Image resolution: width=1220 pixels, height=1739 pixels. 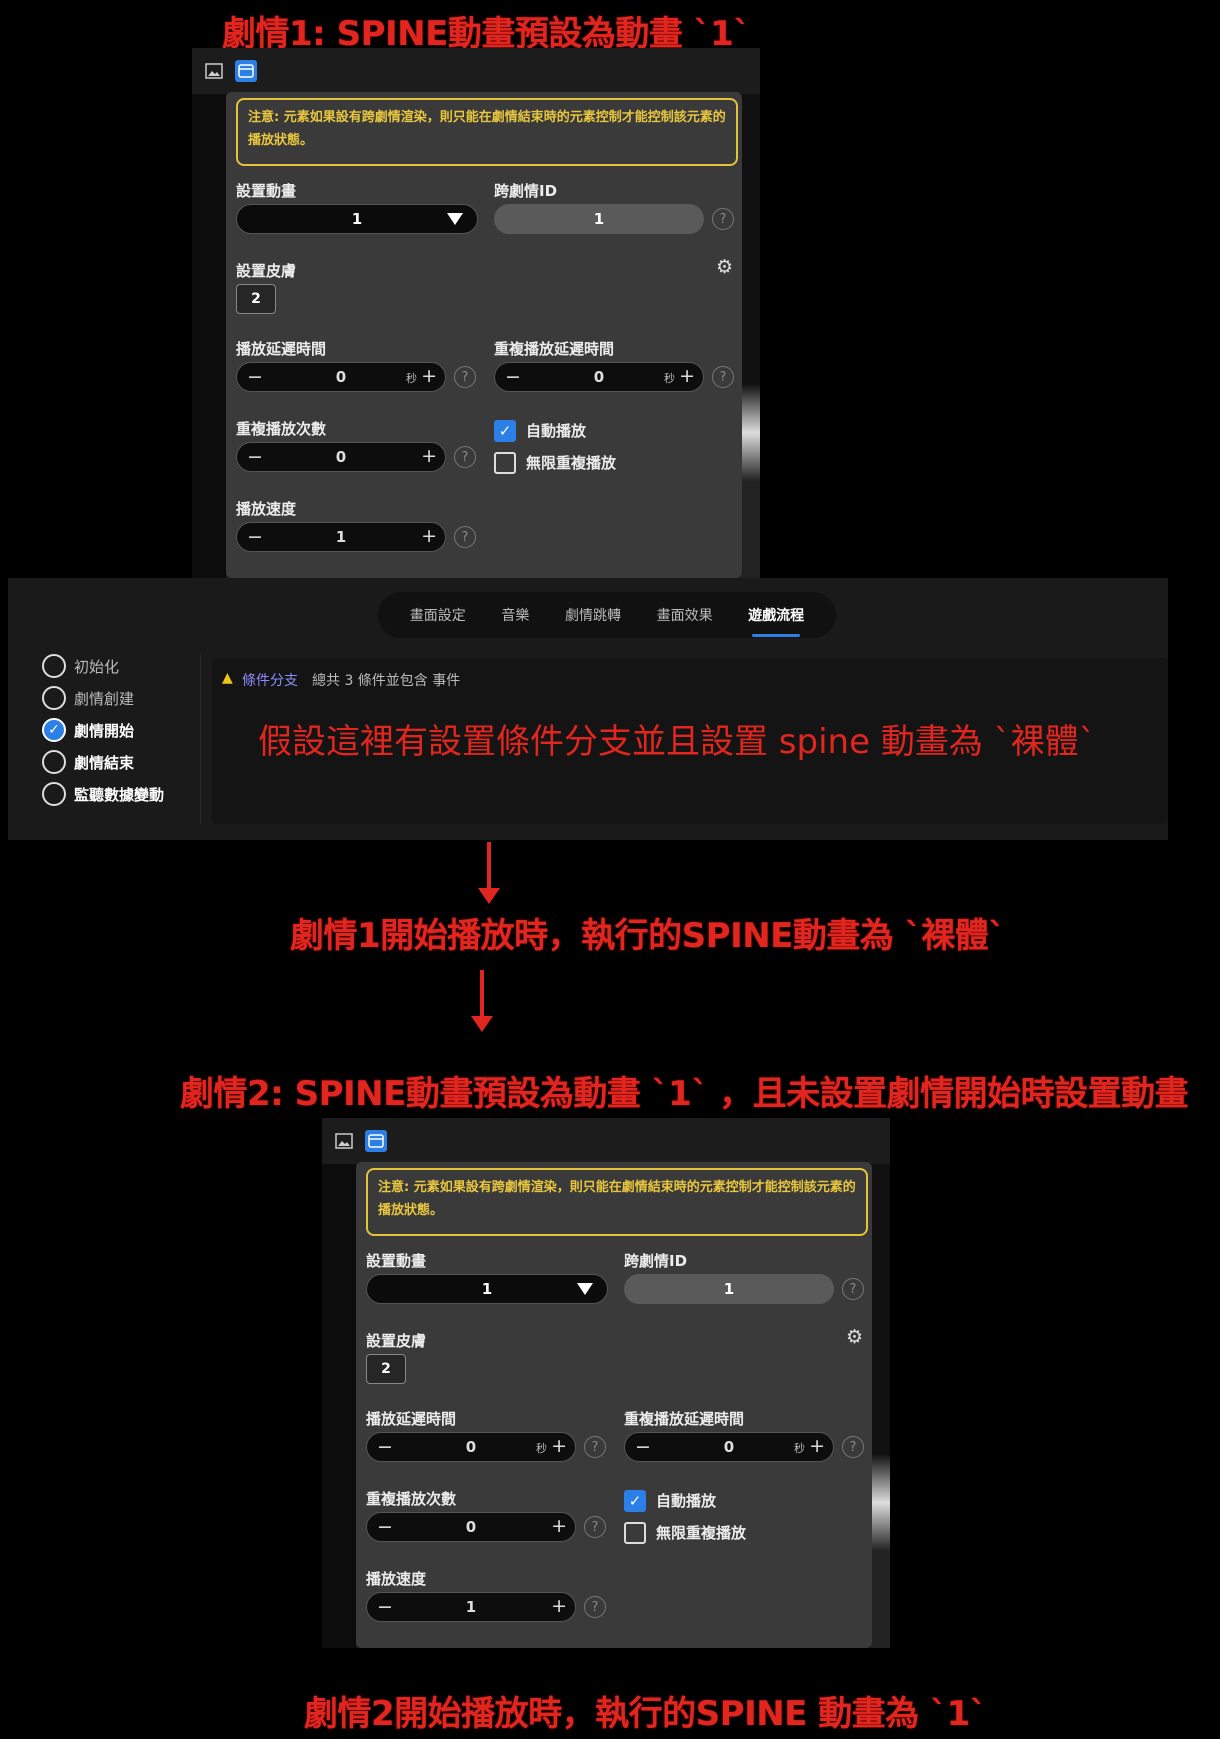 I want to click on tab-music: 音樂, so click(x=515, y=615).